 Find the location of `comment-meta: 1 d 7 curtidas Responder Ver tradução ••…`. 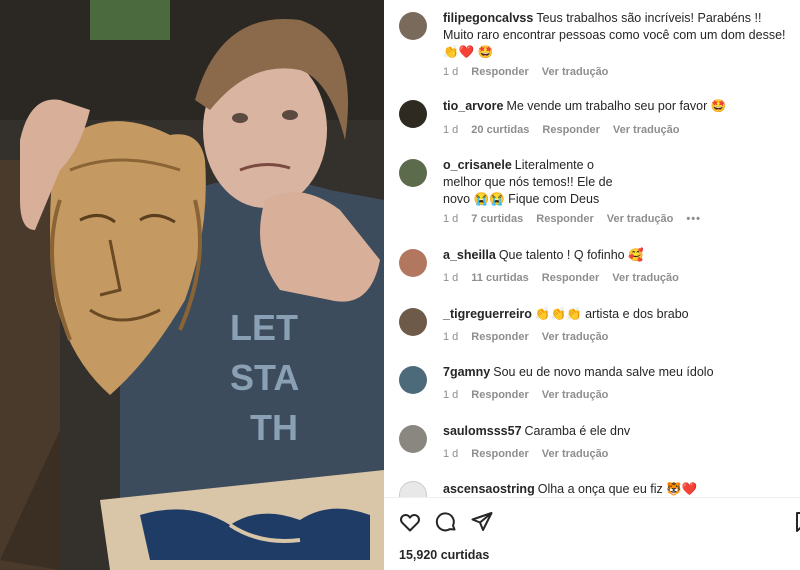

comment-meta: 1 d 7 curtidas Responder Ver tradução ••… is located at coordinates (572, 219).